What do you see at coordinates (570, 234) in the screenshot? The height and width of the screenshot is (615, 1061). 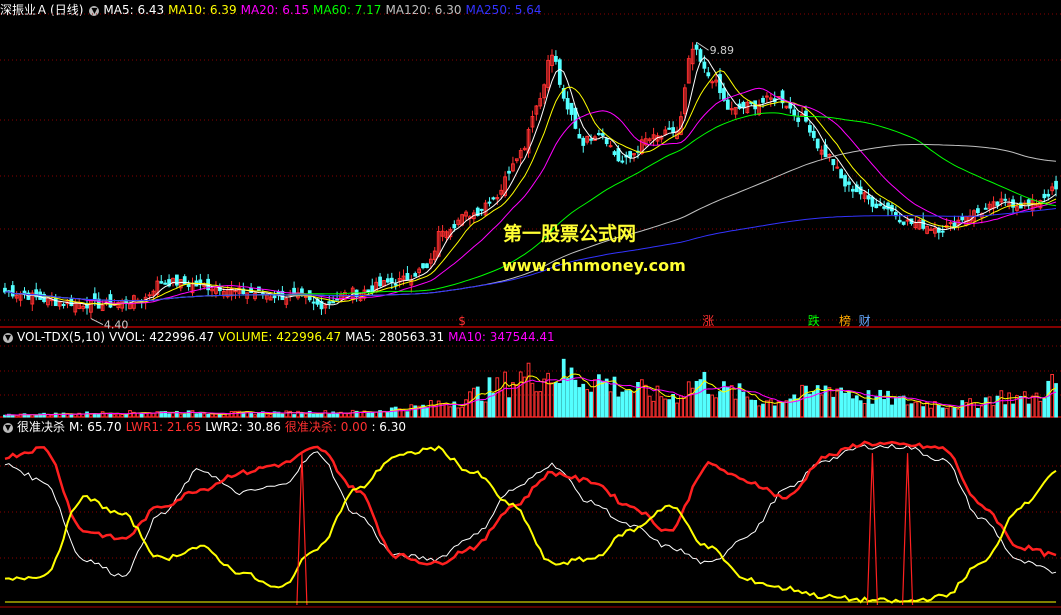 I see `watermark-title: 第一股票公式网` at bounding box center [570, 234].